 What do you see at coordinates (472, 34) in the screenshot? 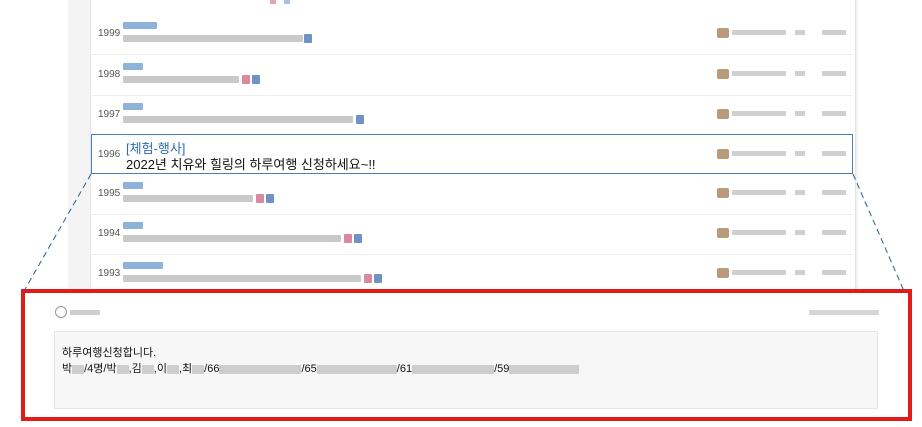
I see `list-item: 1999` at bounding box center [472, 34].